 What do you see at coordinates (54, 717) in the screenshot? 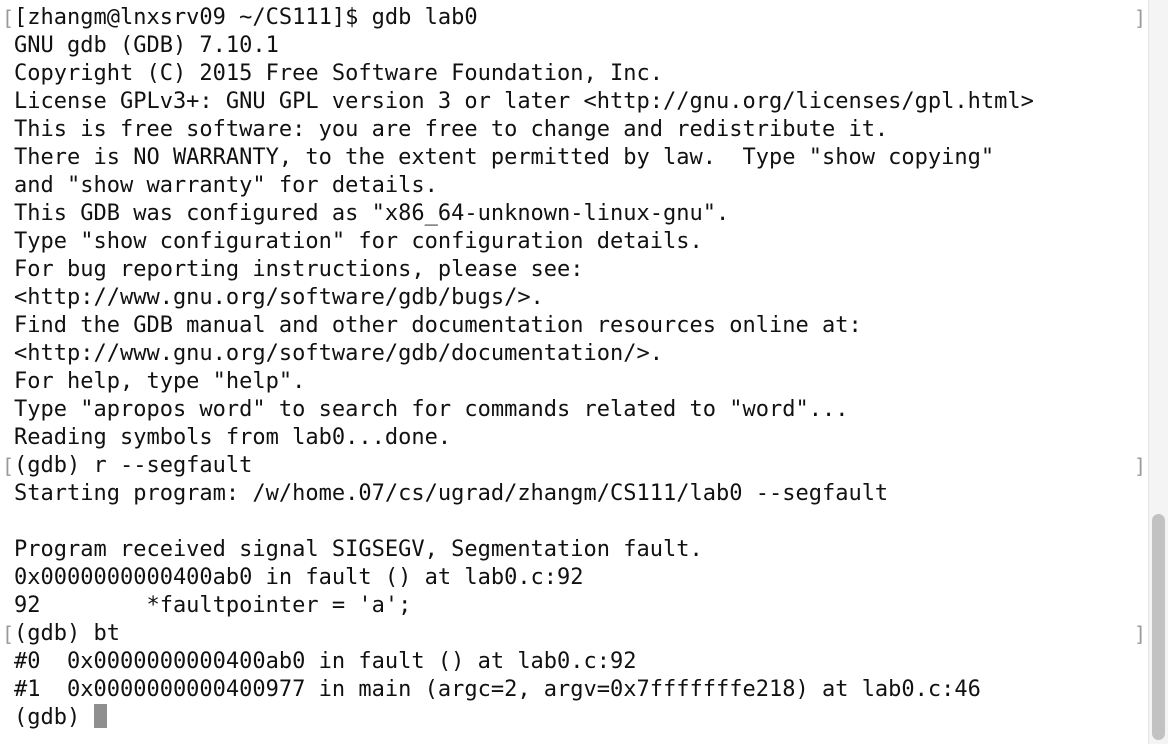
I see `gdb-prompt: (gdb)` at bounding box center [54, 717].